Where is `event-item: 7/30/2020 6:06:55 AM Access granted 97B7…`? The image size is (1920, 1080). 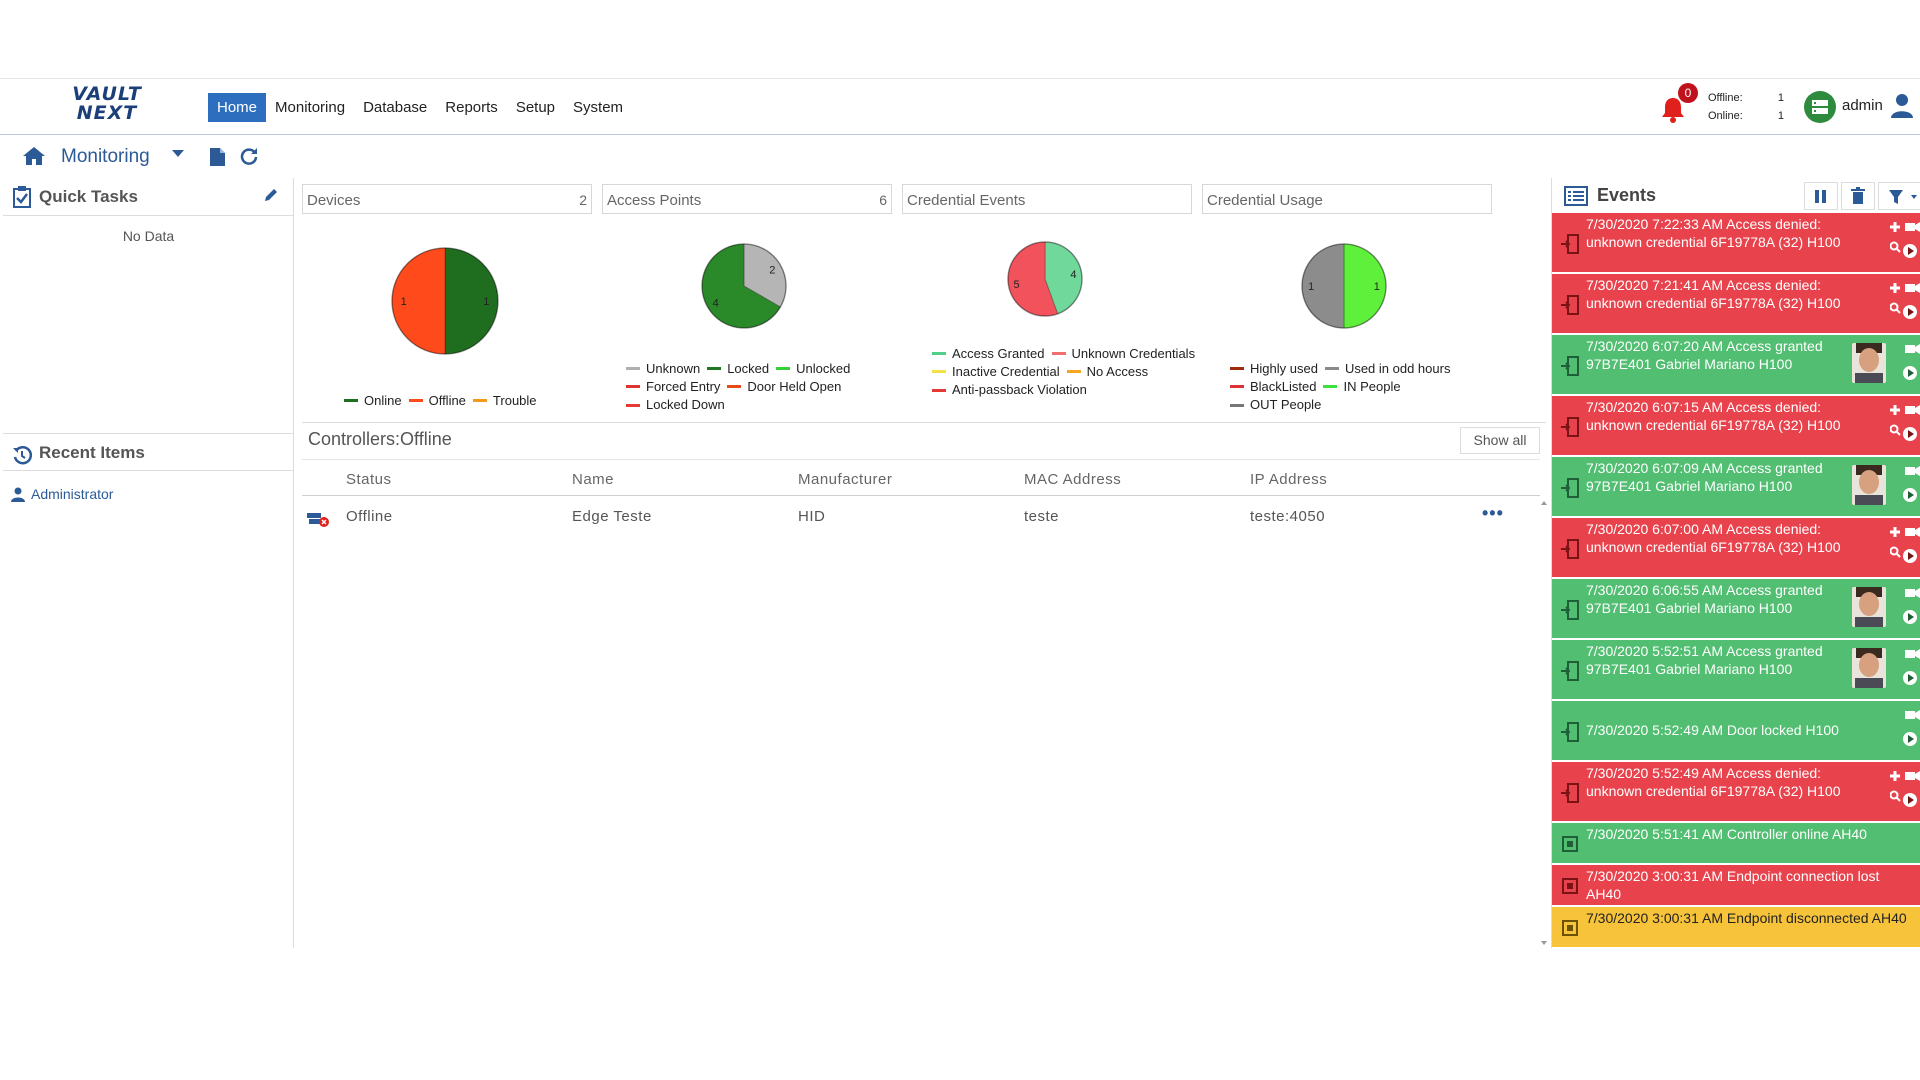
event-item: 7/30/2020 6:06:55 AM Access granted 97B7… is located at coordinates (1736, 609).